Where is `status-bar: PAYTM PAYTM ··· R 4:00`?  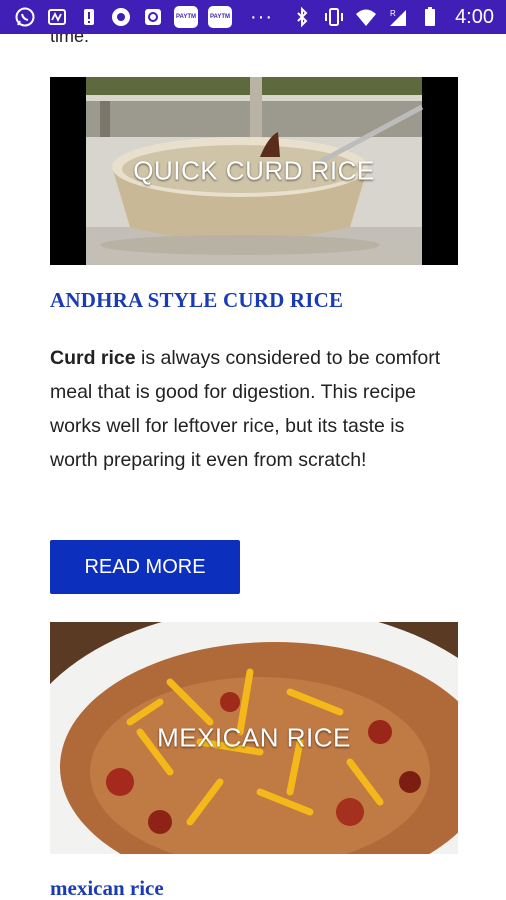
status-bar: PAYTM PAYTM ··· R 4:00 is located at coordinates (253, 17).